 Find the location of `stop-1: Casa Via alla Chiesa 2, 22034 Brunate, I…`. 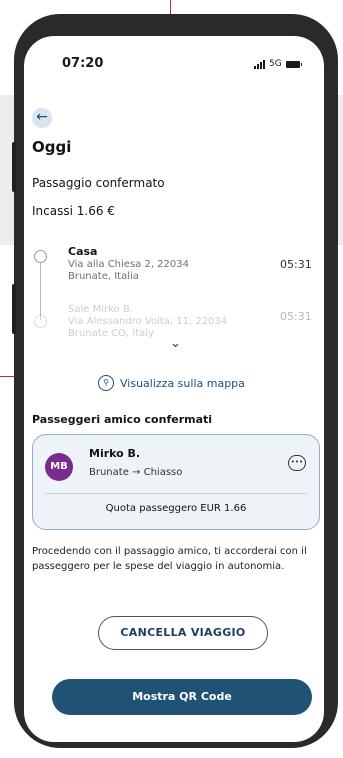

stop-1: Casa Via alla Chiesa 2, 22034 Brunate, I… is located at coordinates (128, 264).